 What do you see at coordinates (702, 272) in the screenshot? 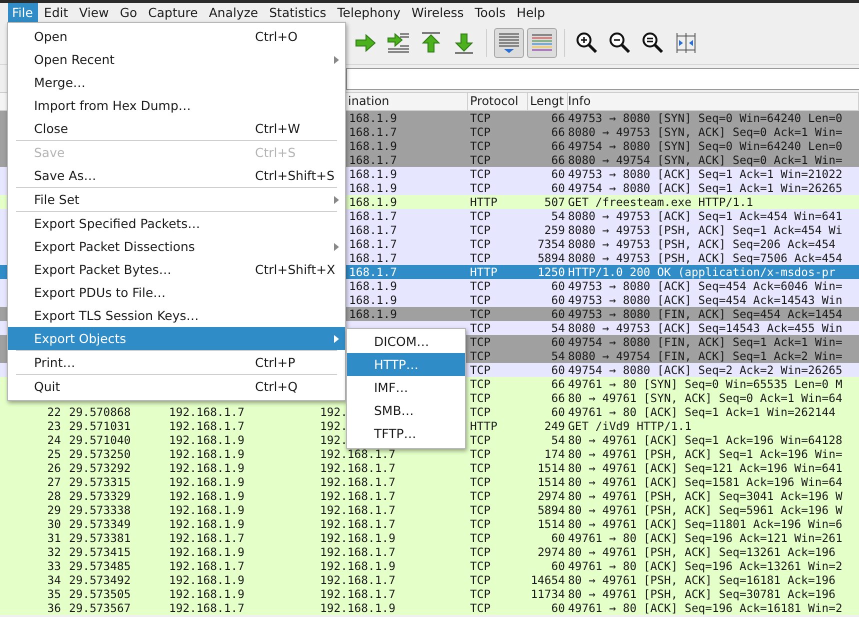
I see `table-cell: HTTP/1.0 200 OK (application/x-msdos-pr` at bounding box center [702, 272].